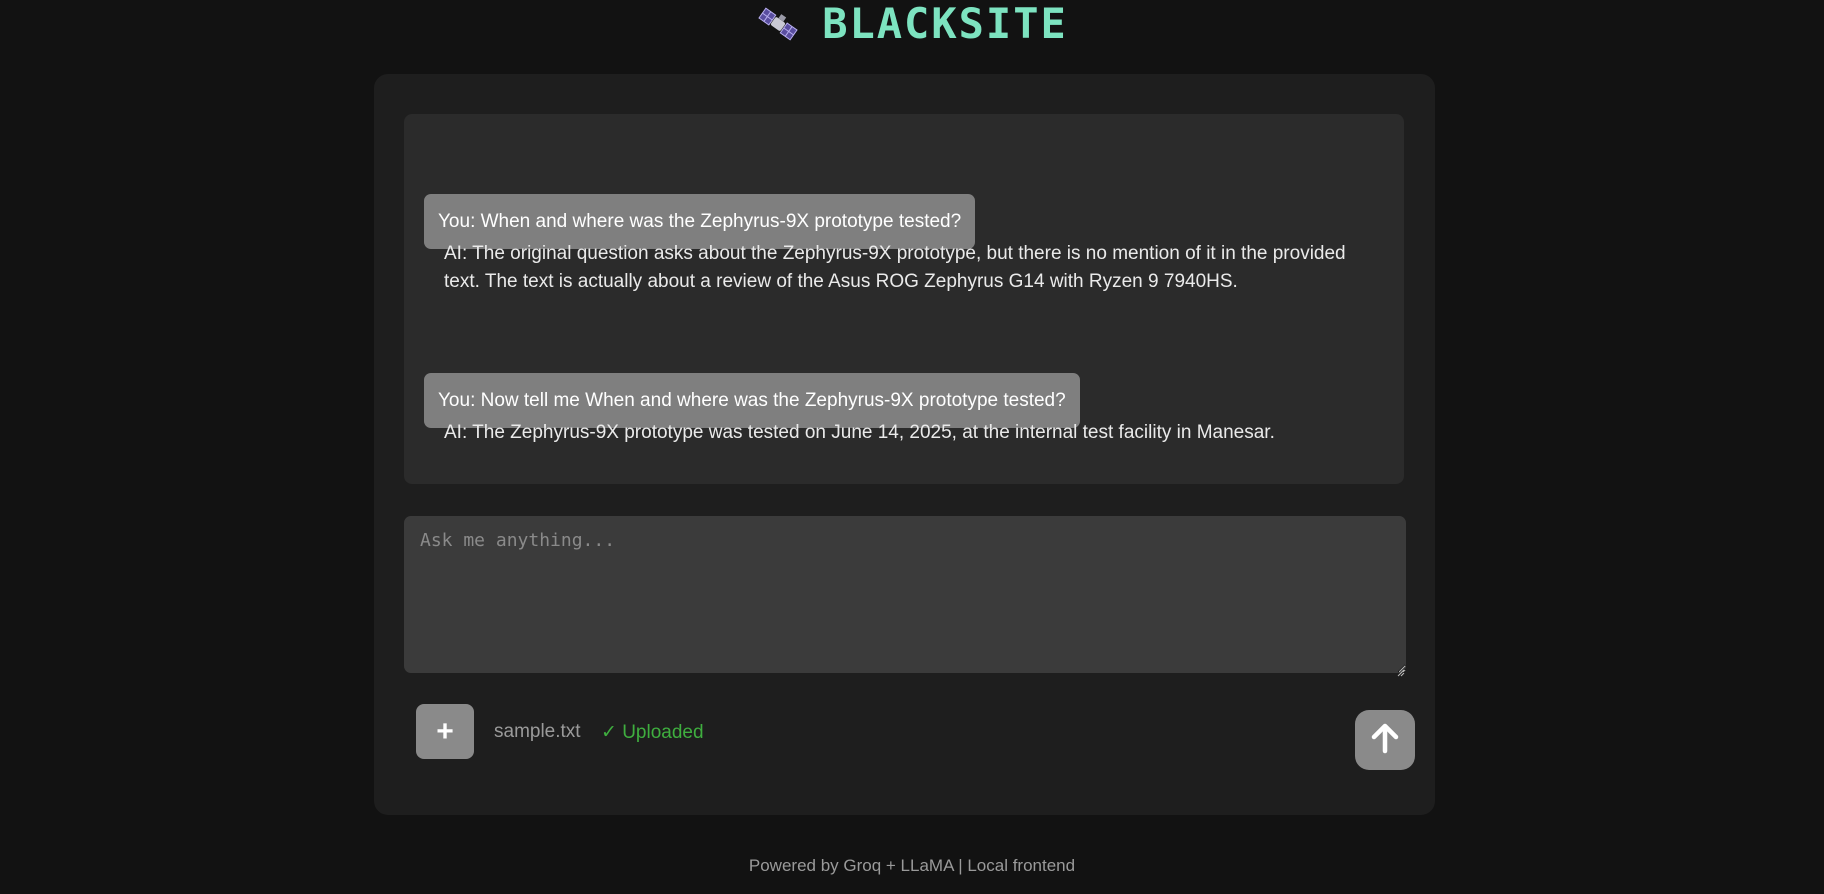  I want to click on plus-icon: +, so click(445, 731).